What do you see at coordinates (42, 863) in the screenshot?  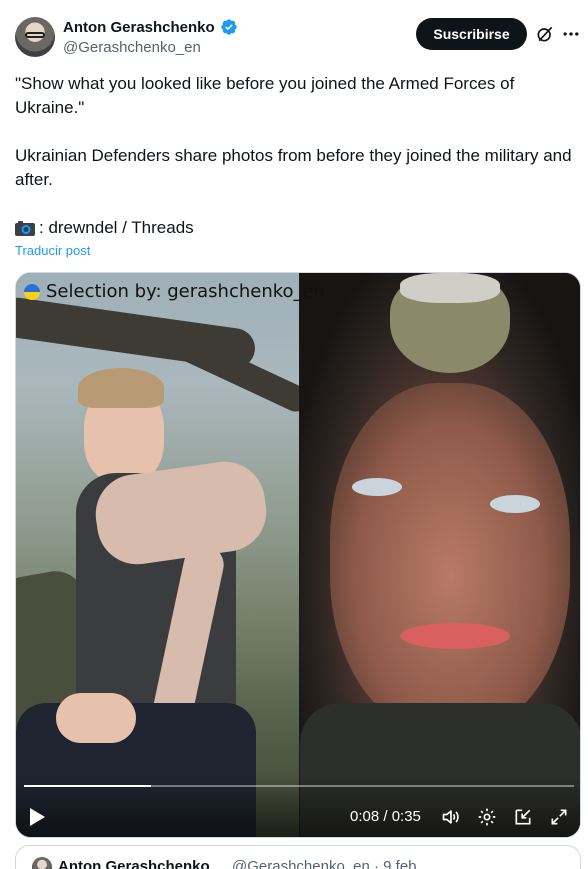 I see `quoted-avatar` at bounding box center [42, 863].